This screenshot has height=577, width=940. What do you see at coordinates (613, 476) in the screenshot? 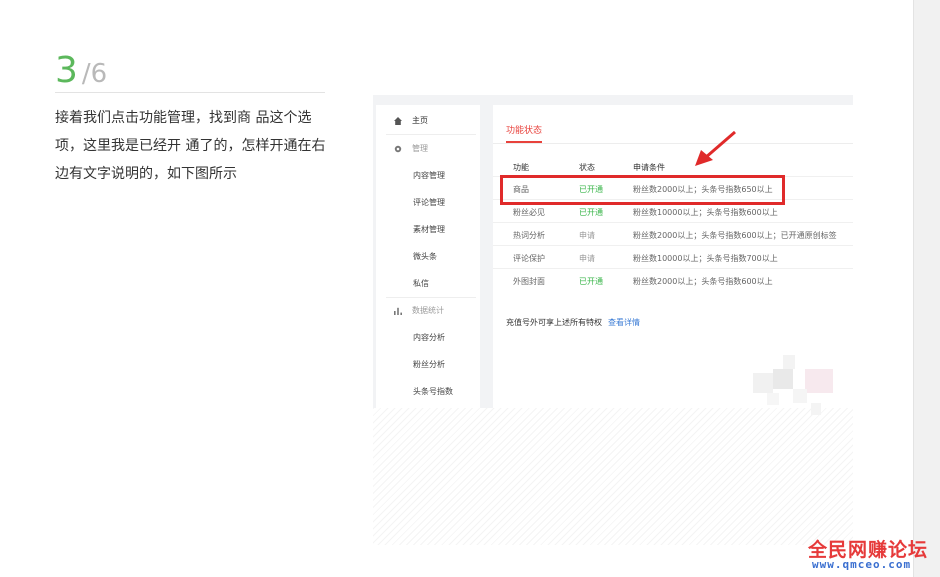
I see `transparency-pattern` at bounding box center [613, 476].